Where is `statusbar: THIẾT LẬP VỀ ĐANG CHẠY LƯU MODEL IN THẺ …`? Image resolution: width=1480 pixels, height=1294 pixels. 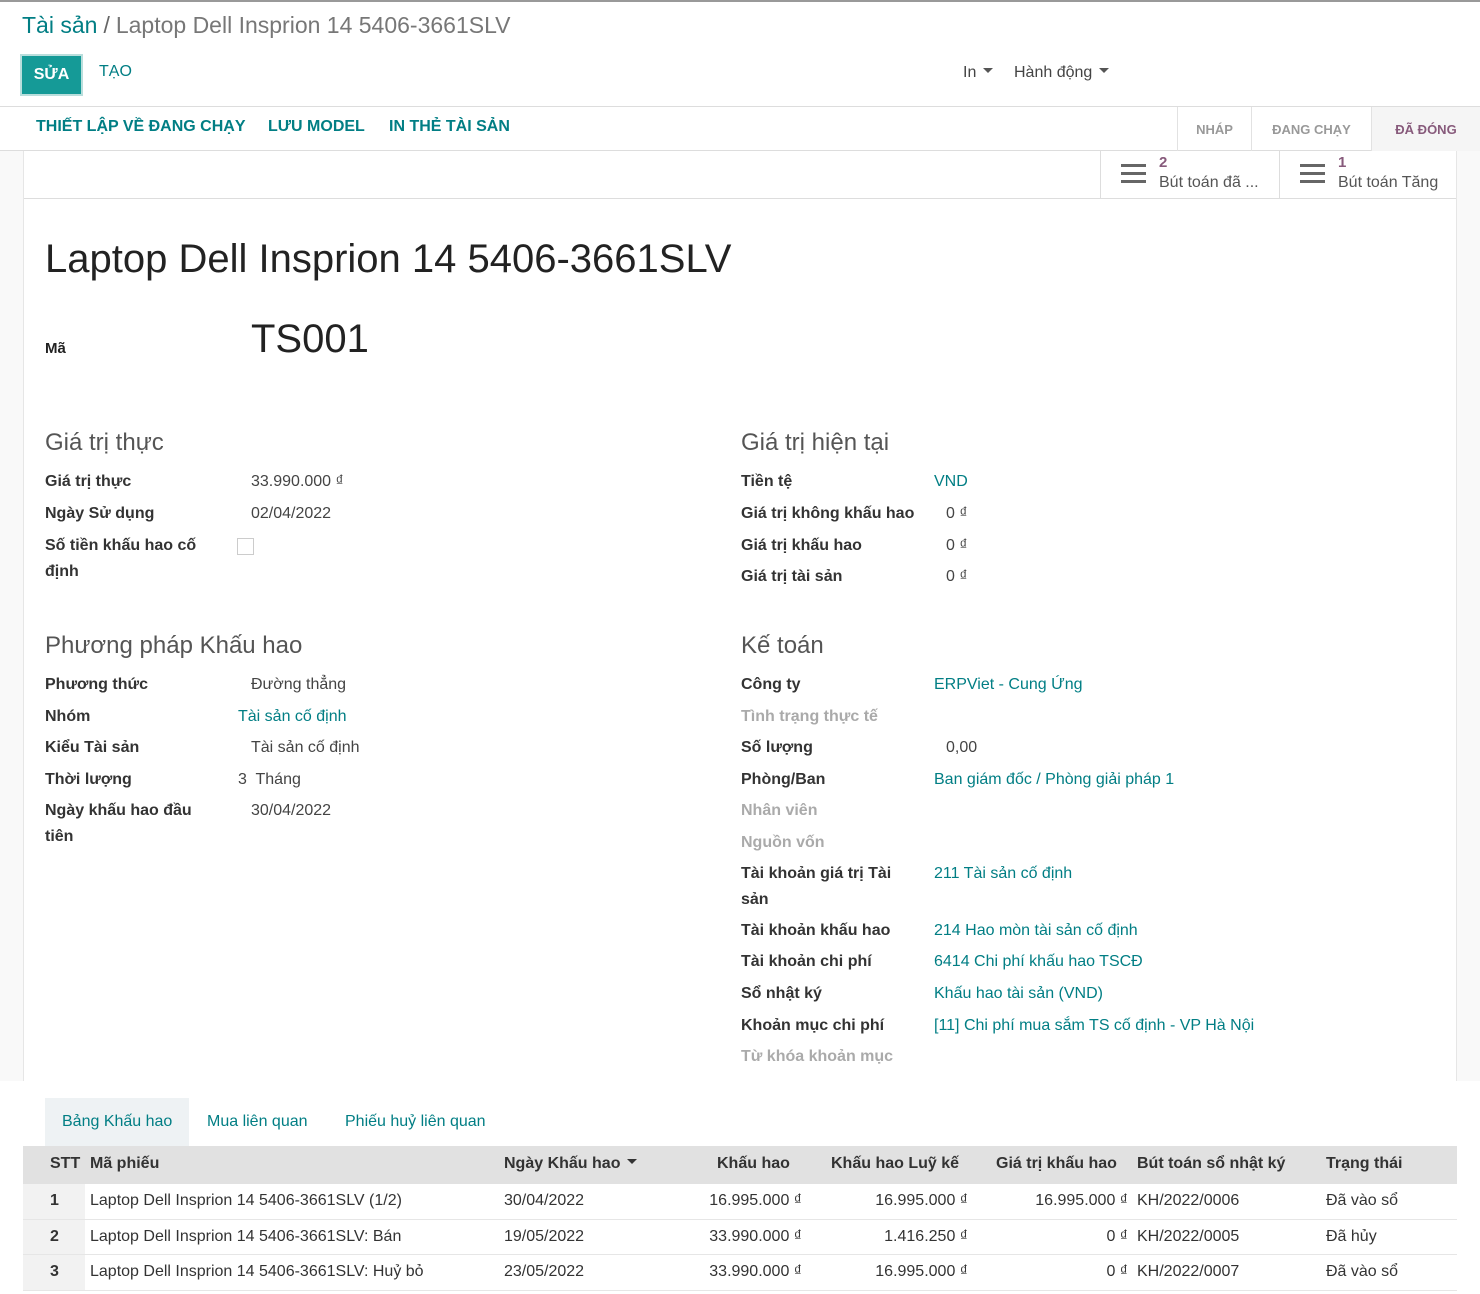 statusbar: THIẾT LẬP VỀ ĐANG CHẠY LƯU MODEL IN THẺ … is located at coordinates (740, 129).